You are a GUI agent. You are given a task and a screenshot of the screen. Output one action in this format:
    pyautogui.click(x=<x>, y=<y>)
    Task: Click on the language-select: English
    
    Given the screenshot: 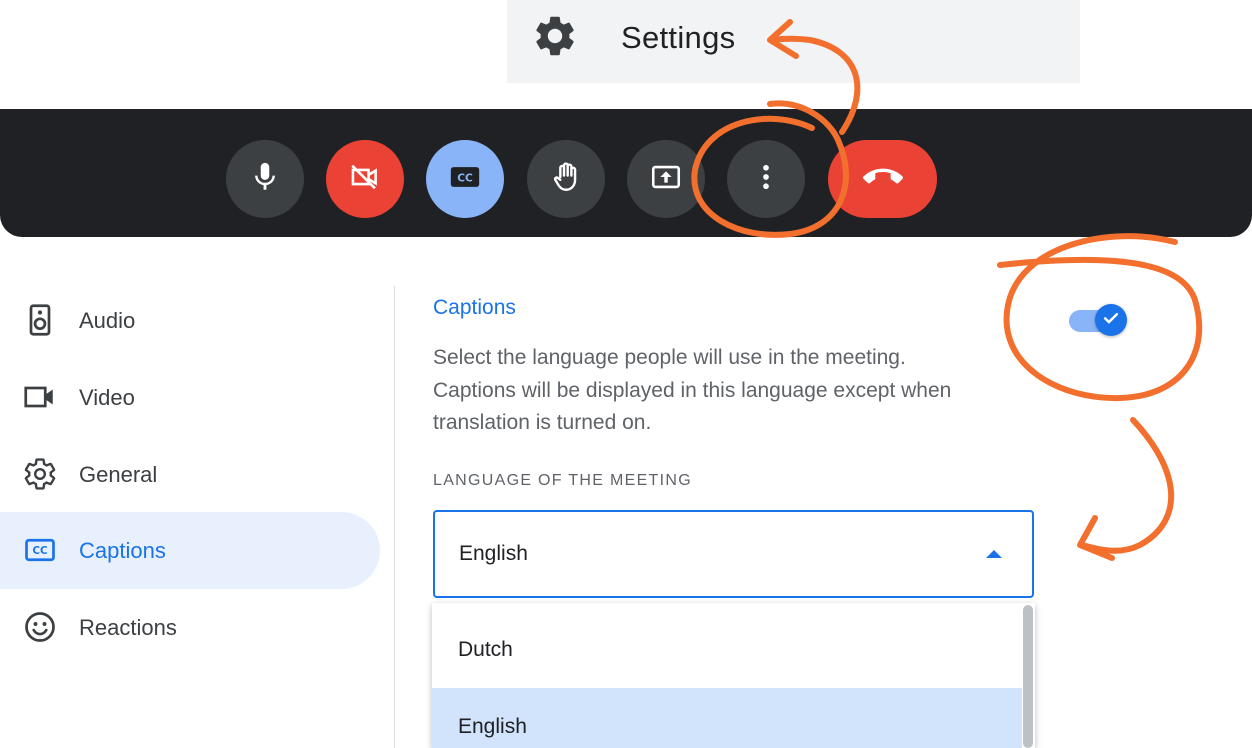 What is the action you would take?
    pyautogui.click(x=733, y=554)
    